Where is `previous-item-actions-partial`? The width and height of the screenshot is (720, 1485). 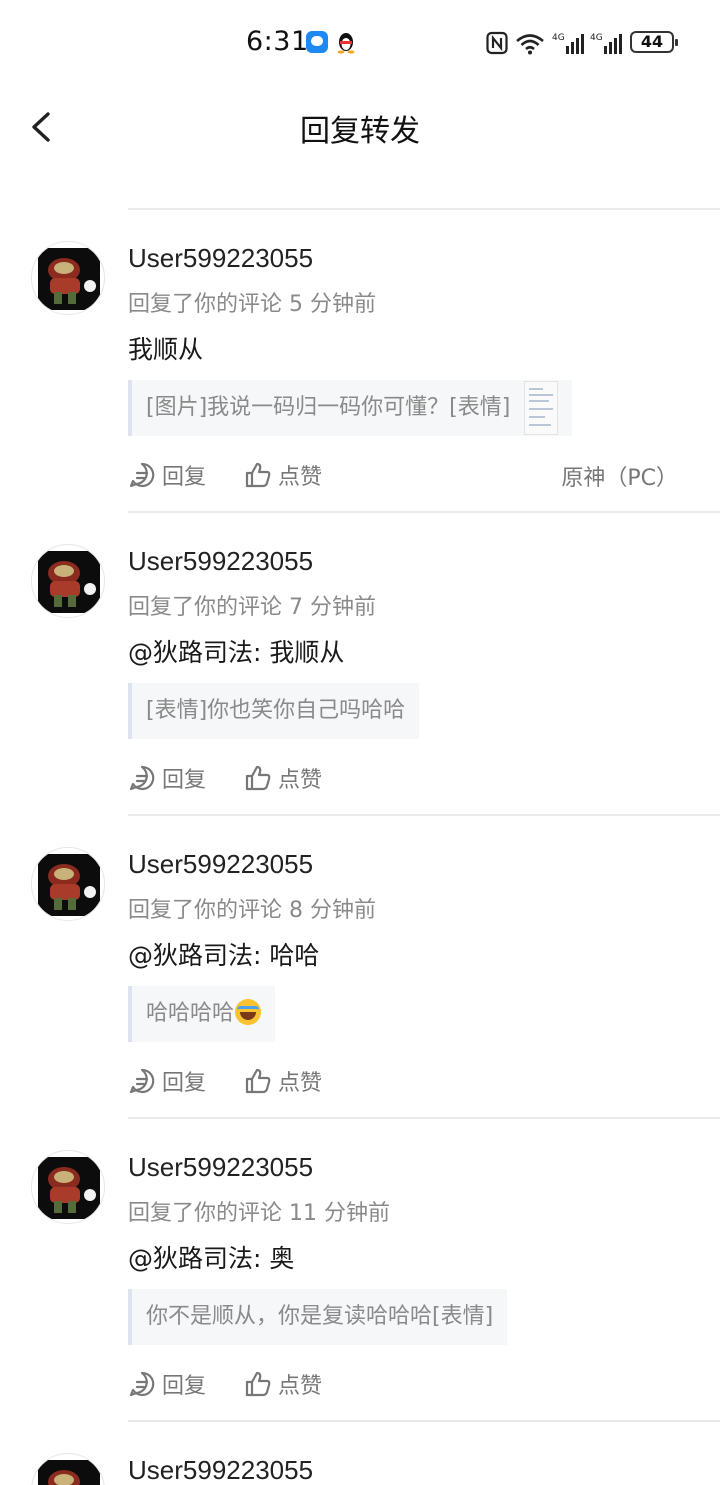 previous-item-actions-partial is located at coordinates (408, 177).